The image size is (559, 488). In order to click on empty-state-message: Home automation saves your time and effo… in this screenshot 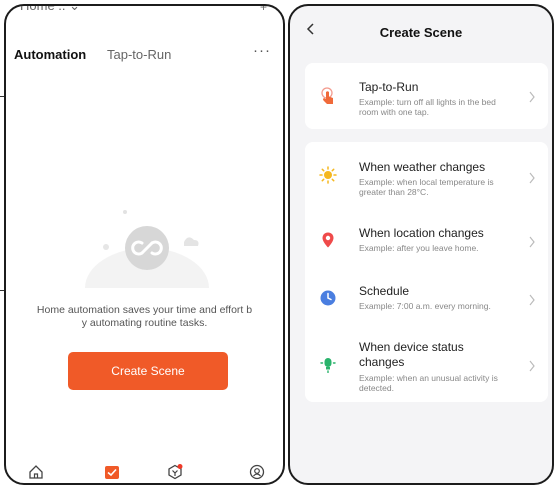, I will do `click(144, 316)`.